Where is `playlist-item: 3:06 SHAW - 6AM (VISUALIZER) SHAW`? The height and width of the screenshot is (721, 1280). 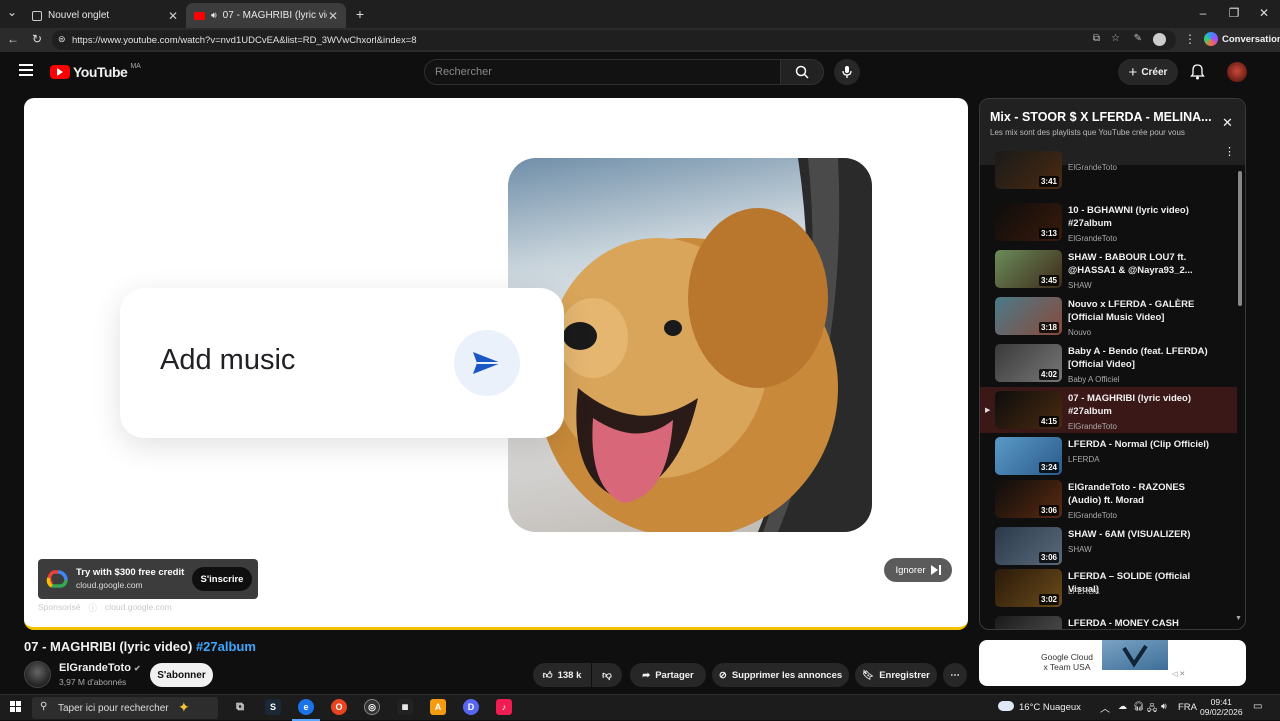 playlist-item: 3:06 SHAW - 6AM (VISUALIZER) SHAW is located at coordinates (1108, 544).